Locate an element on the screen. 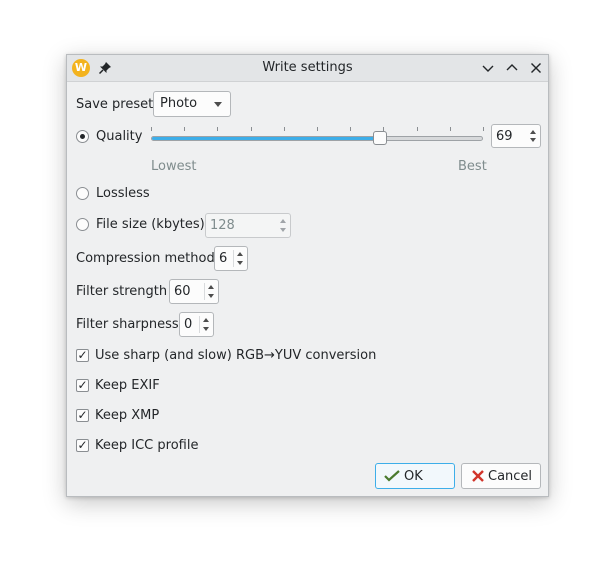 Image resolution: width=615 pixels, height=576 pixels. ok-button-label: OK is located at coordinates (413, 476).